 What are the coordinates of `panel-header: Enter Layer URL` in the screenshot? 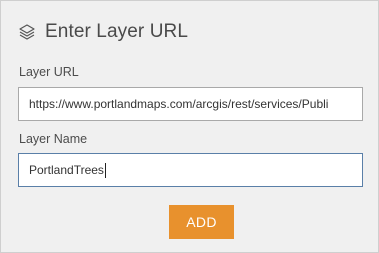 It's located at (103, 32).